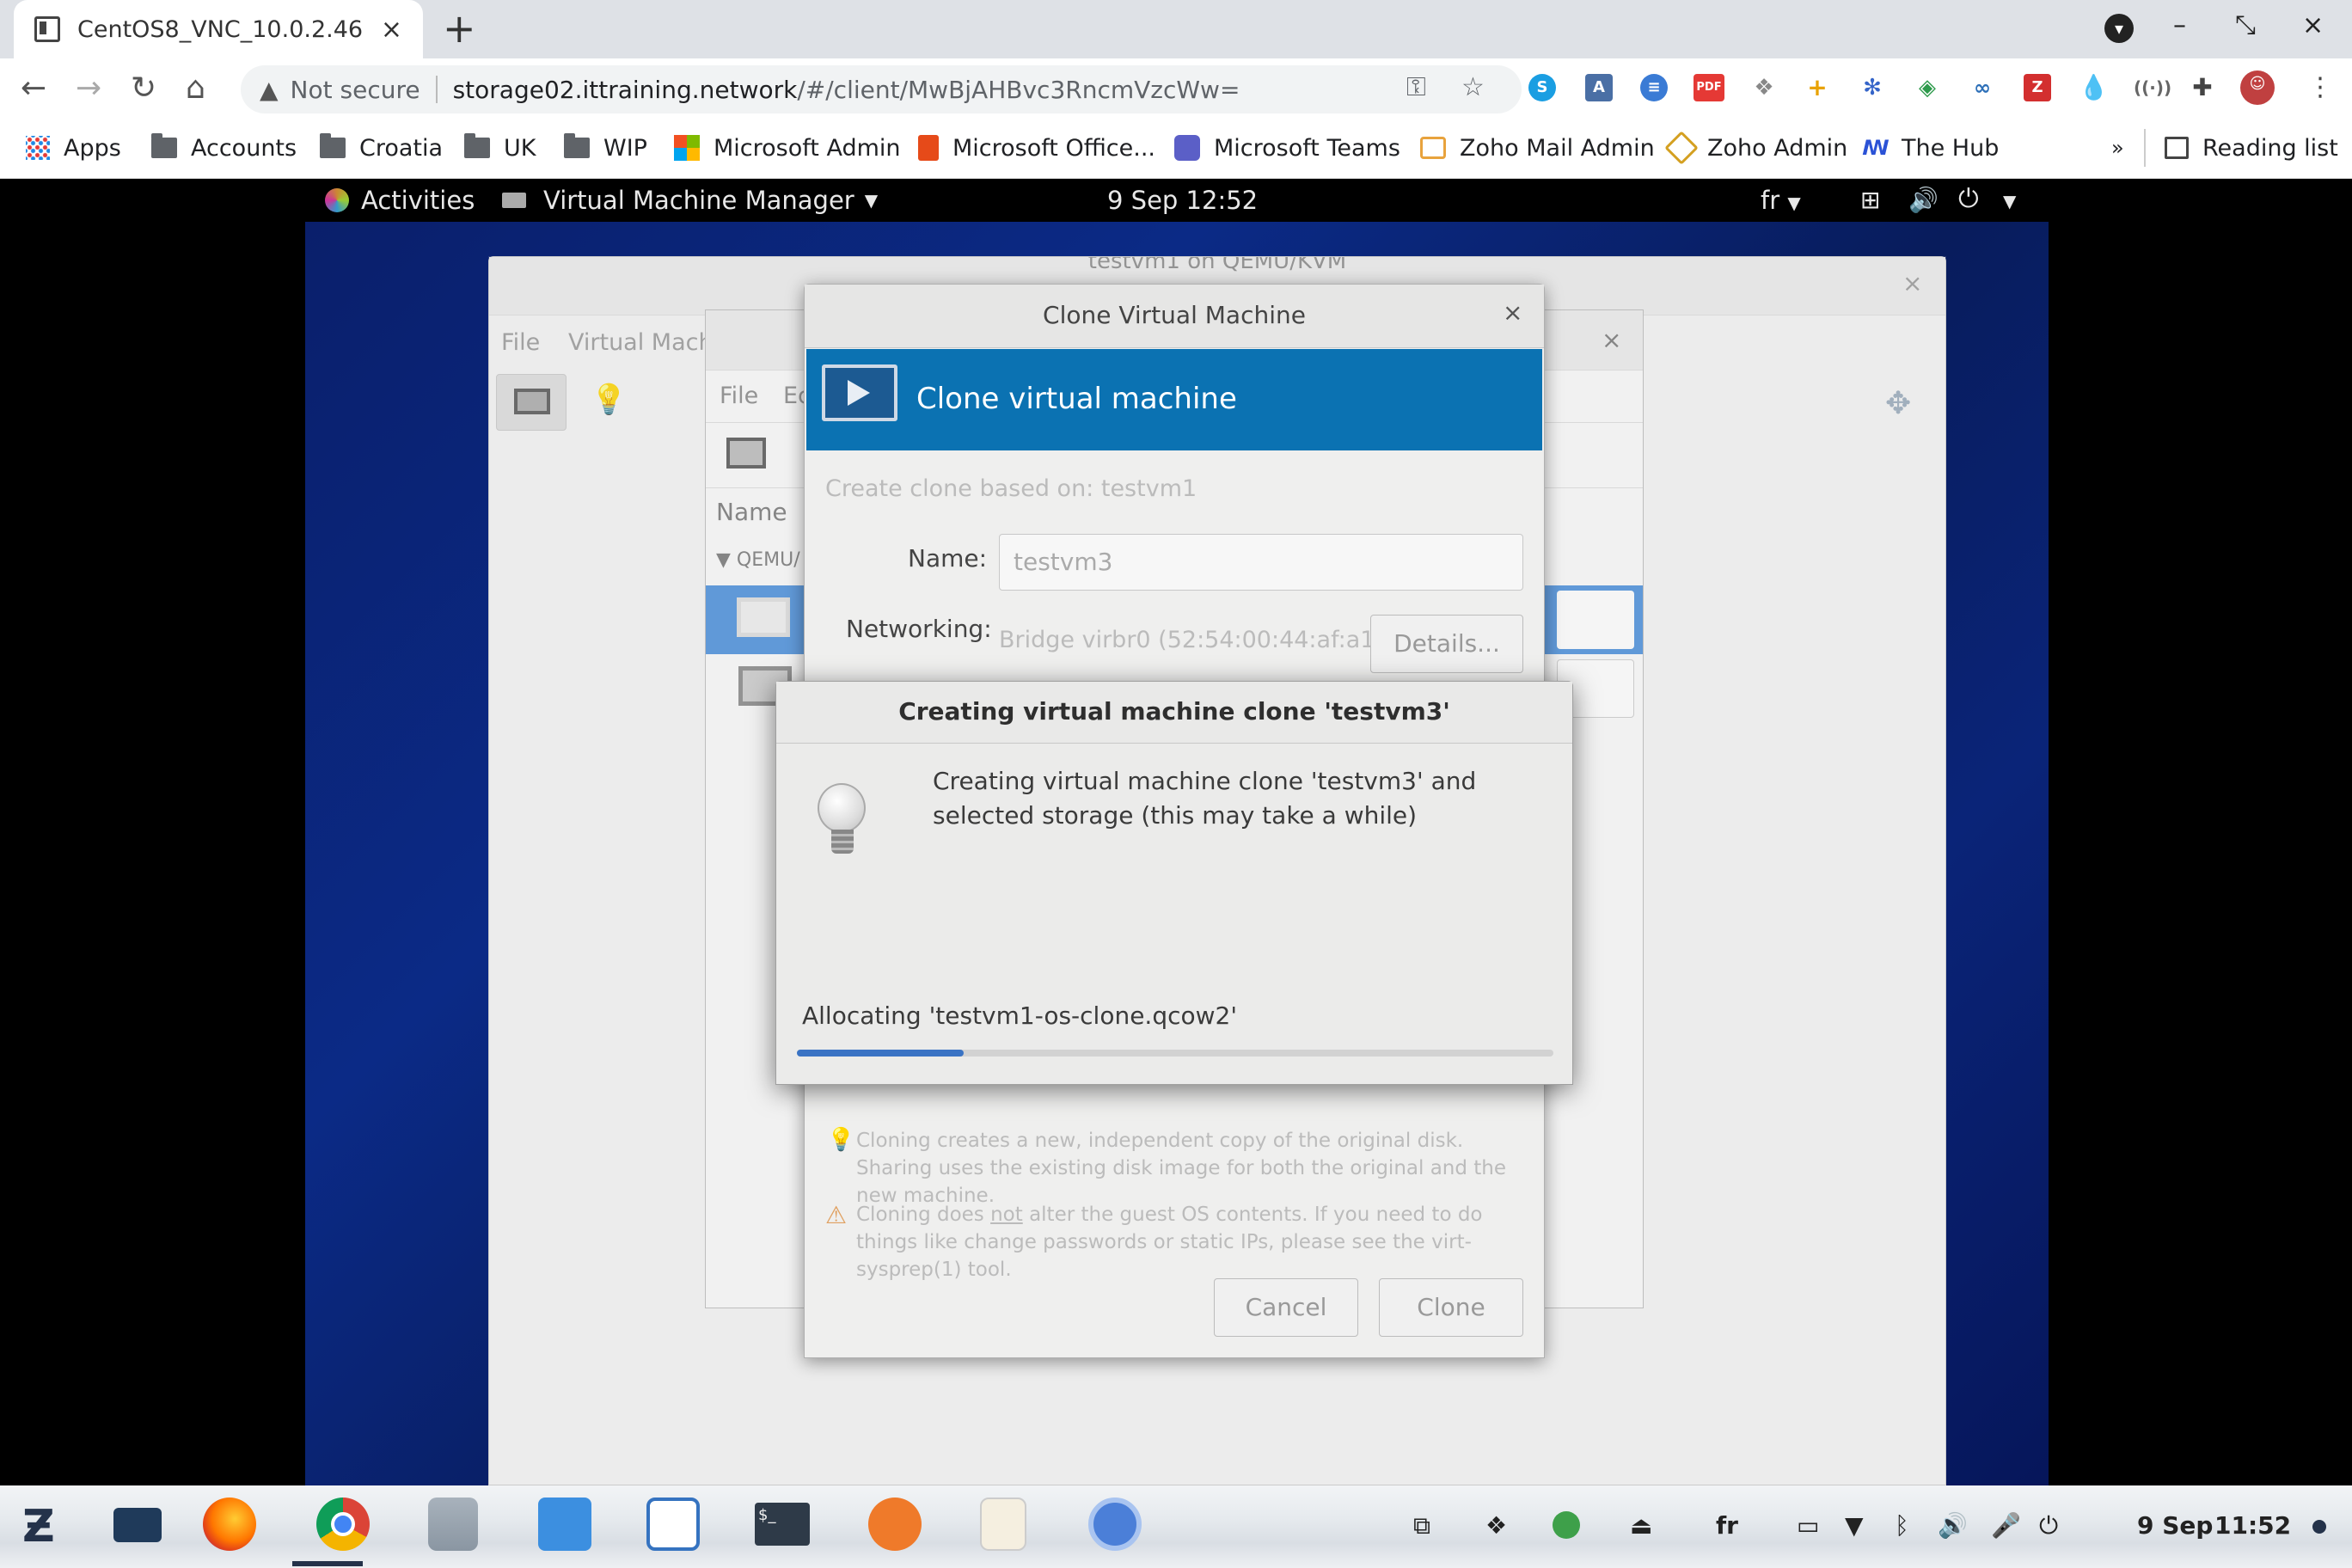  What do you see at coordinates (2252, 1525) in the screenshot?
I see `shelf-time: 11:52` at bounding box center [2252, 1525].